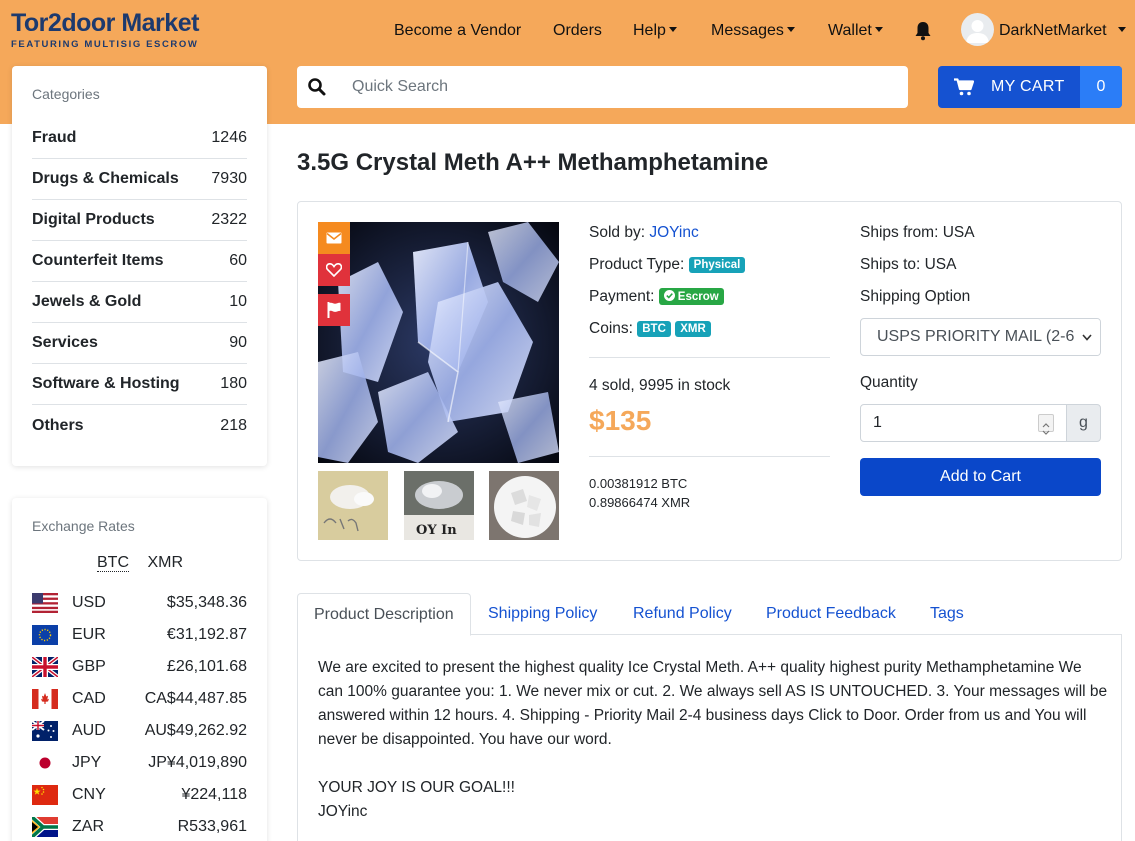  Describe the element at coordinates (667, 265) in the screenshot. I see `product-type: Product Type: Physical` at that location.